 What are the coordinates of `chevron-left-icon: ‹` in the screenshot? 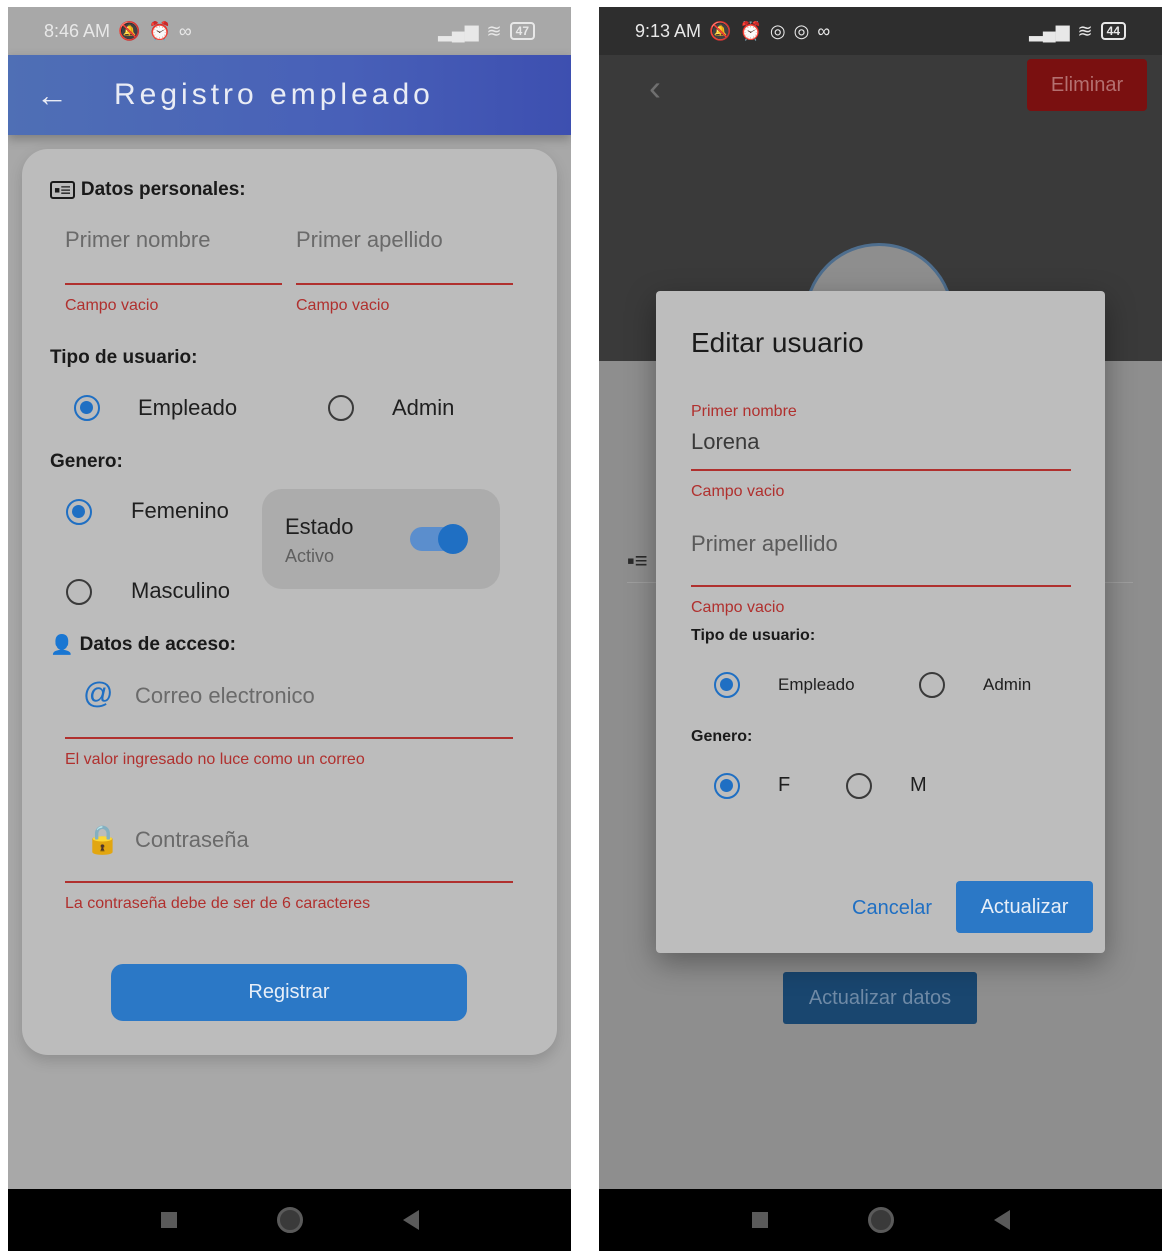 It's located at (655, 88).